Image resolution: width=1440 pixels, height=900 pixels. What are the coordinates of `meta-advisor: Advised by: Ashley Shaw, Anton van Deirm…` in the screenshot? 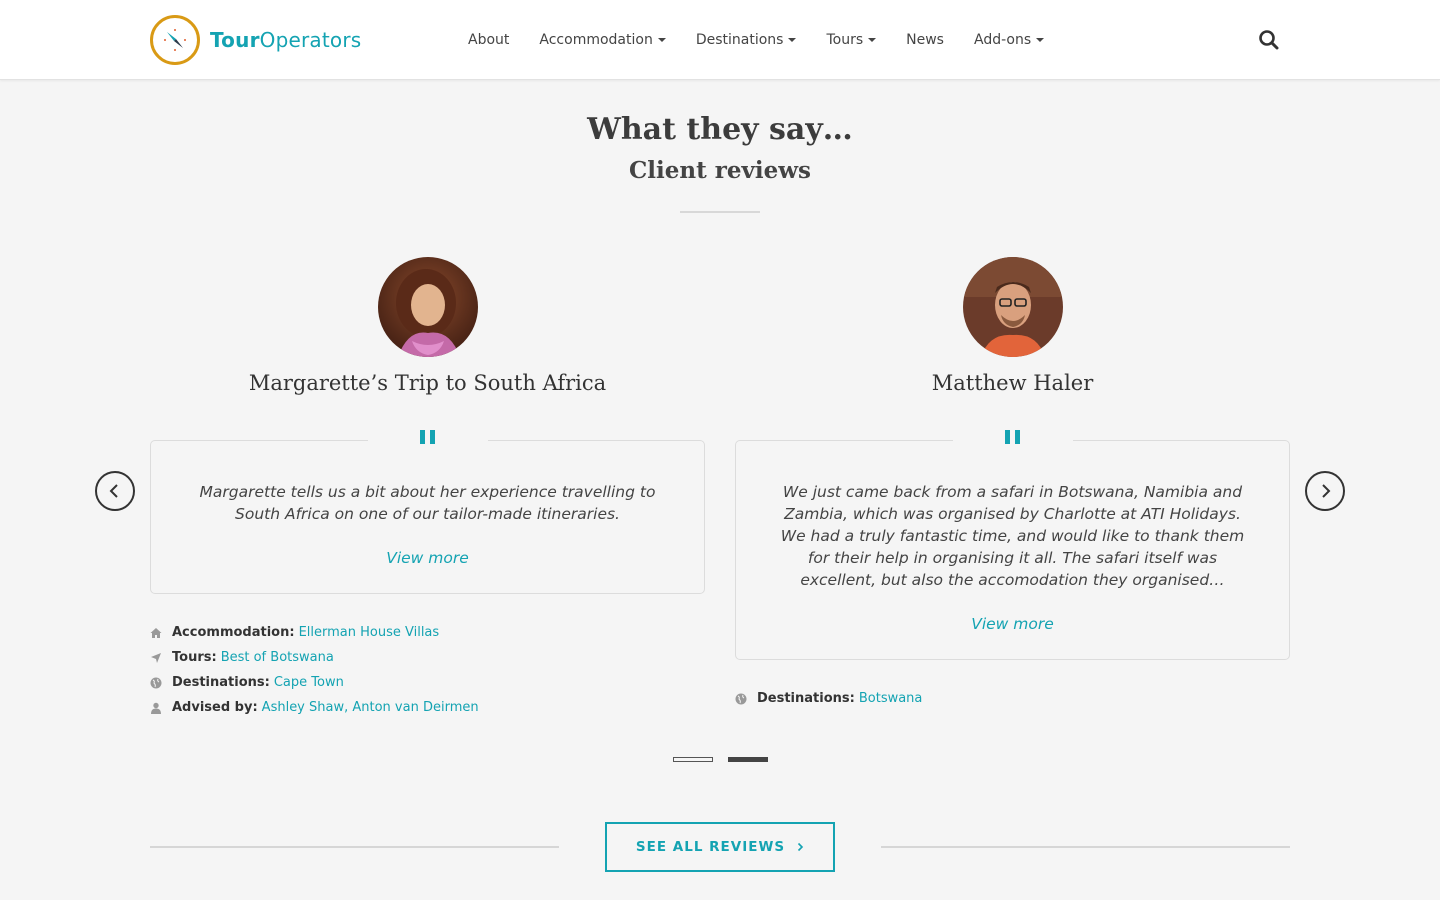 It's located at (427, 707).